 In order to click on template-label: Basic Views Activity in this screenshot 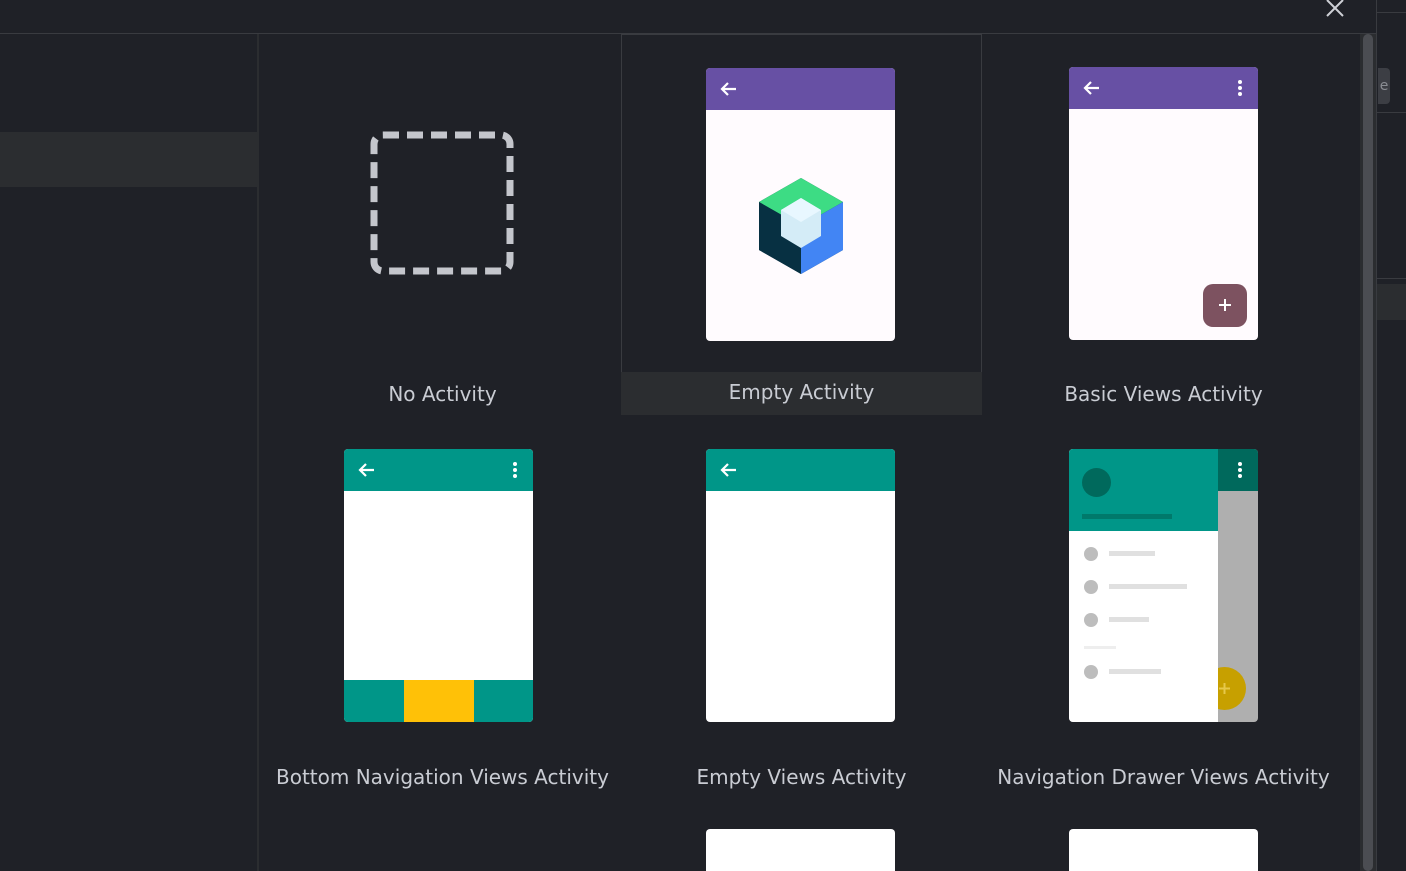, I will do `click(1163, 394)`.